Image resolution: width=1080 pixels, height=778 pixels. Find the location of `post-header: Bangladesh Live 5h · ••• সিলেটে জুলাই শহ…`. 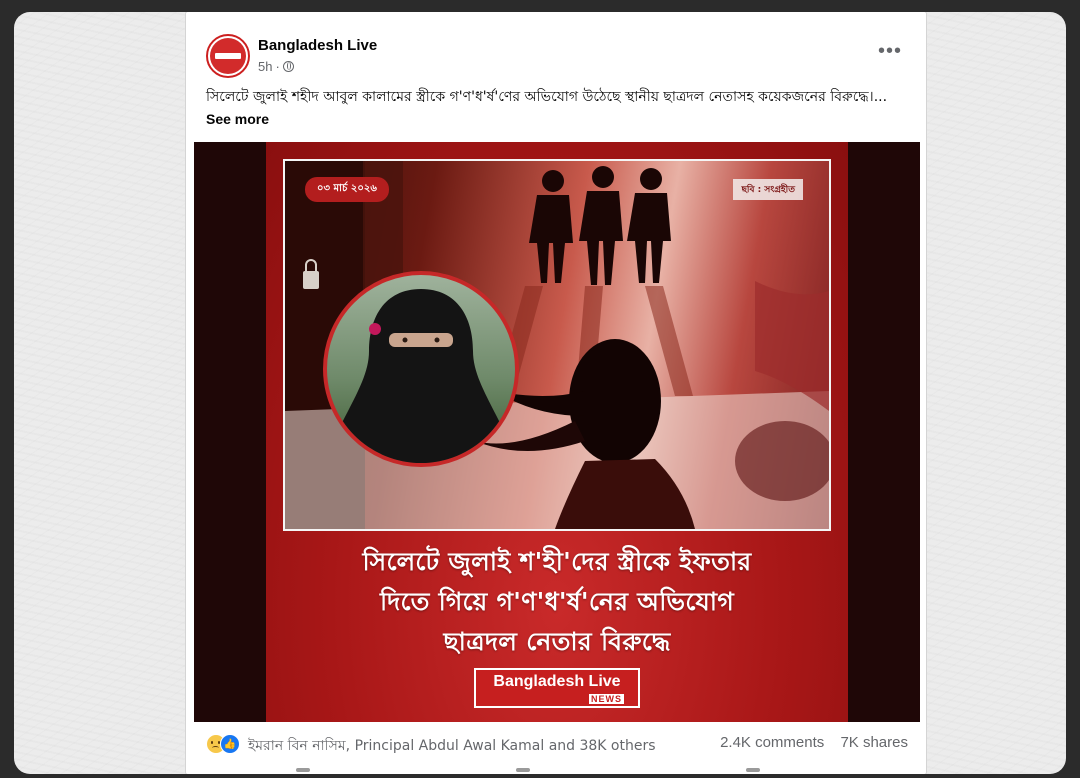

post-header: Bangladesh Live 5h · ••• সিলেটে জুলাই শহ… is located at coordinates (556, 72).